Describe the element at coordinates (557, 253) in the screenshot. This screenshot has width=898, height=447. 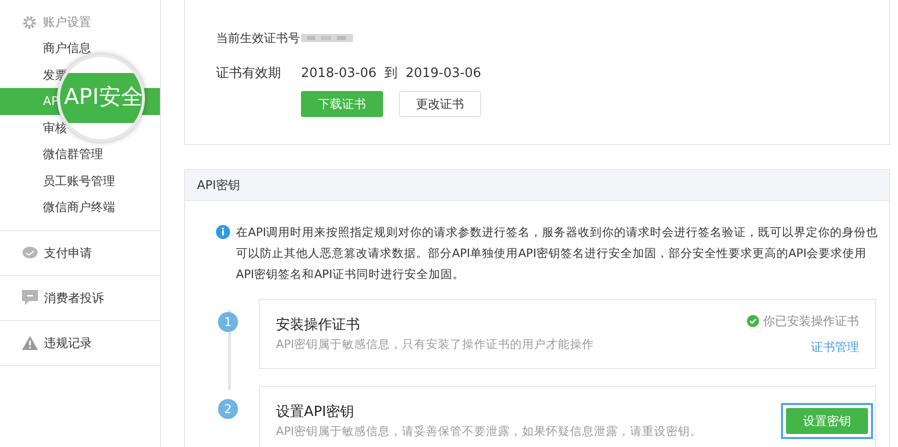
I see `notice-text: 在API调用时用来按照指定规则对你的请求参数进行签名，服务器收到你的请求时会进行签名验证，既可以界定你的身份也可以防止其他人恶意篡改请求数据。部分API单独使用API密钥签名进行安全加固，部分安全性要求更高的API会要求使用API密钥签名和API证书同时进行安全加固。` at that location.